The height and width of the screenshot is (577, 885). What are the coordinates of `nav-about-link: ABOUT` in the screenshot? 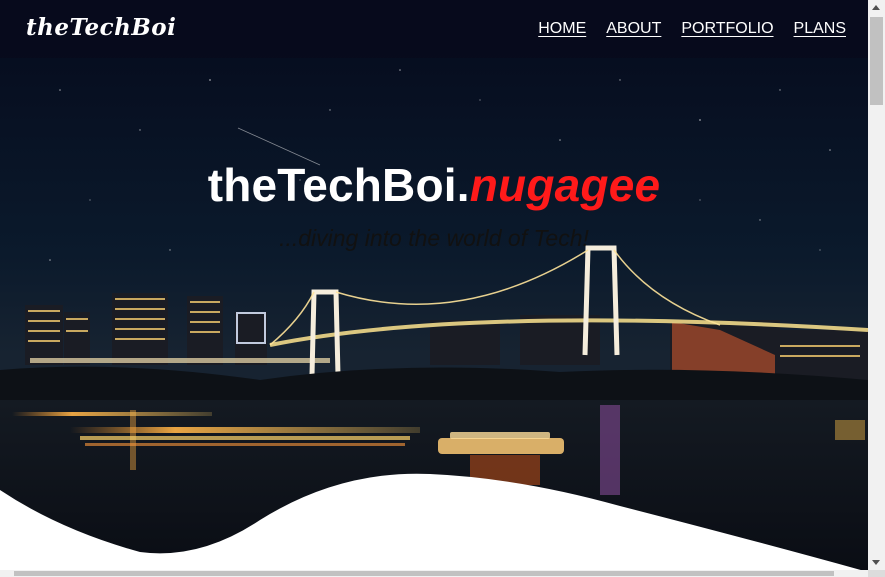 It's located at (633, 29).